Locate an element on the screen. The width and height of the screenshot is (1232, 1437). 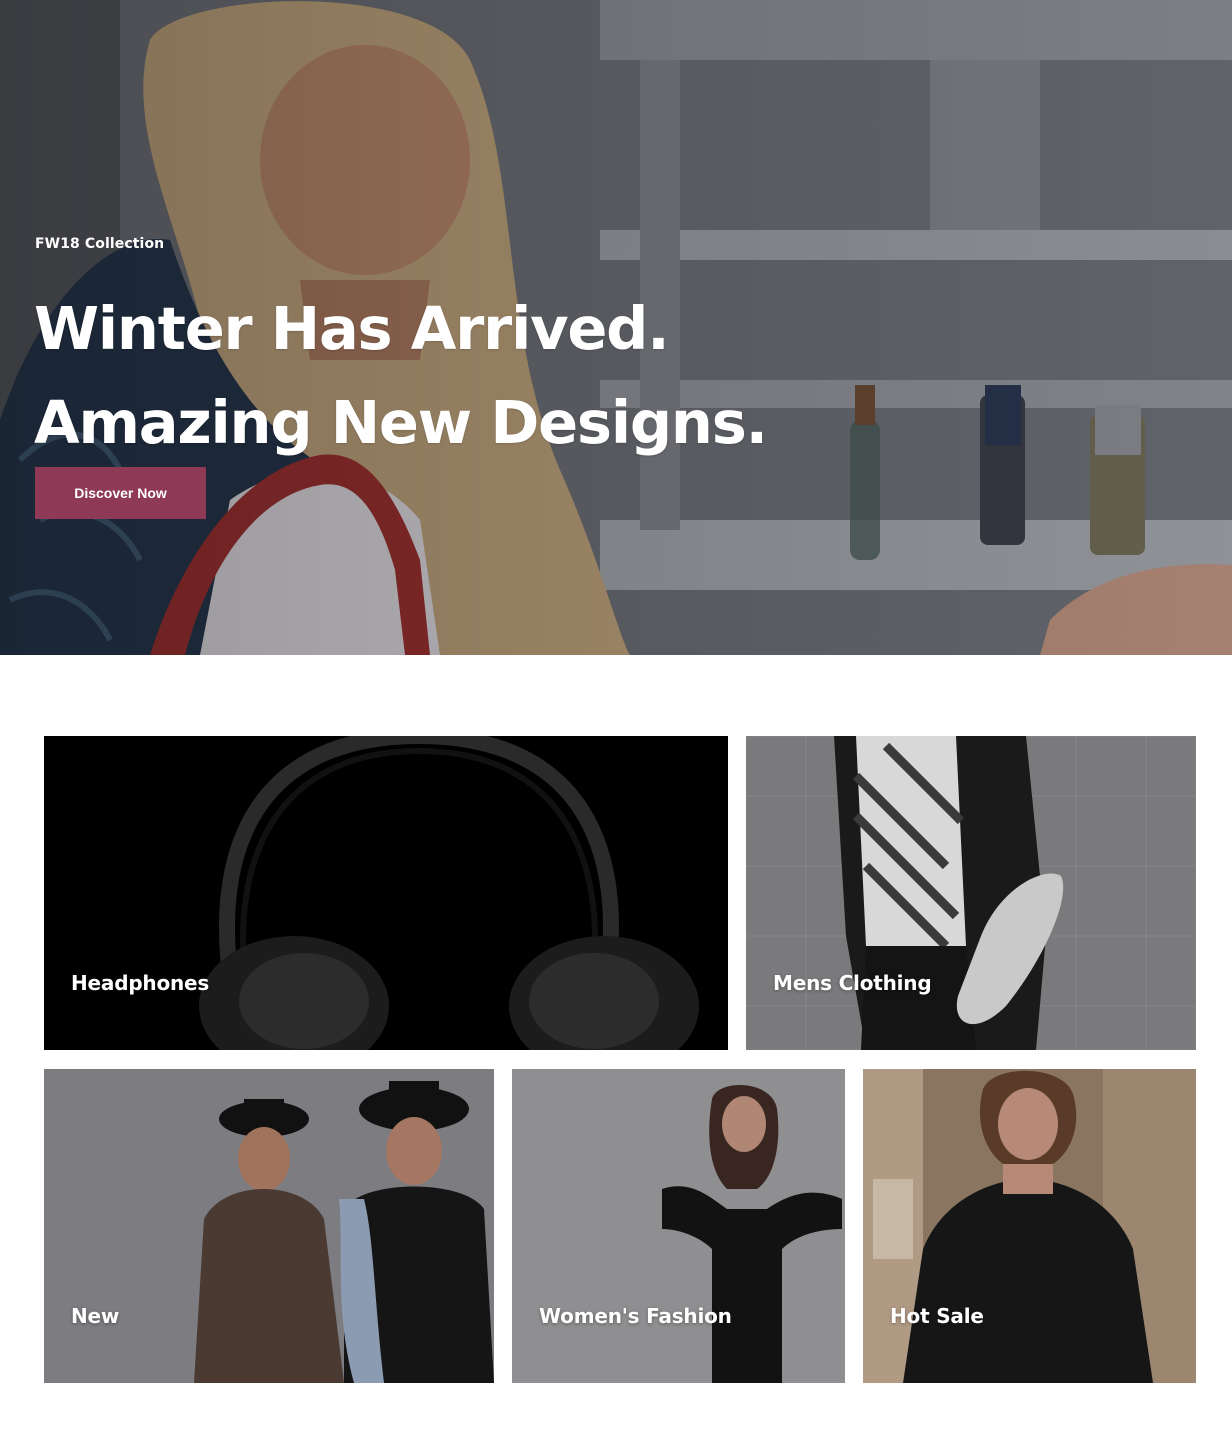
category-tile-new: New is located at coordinates (269, 1226).